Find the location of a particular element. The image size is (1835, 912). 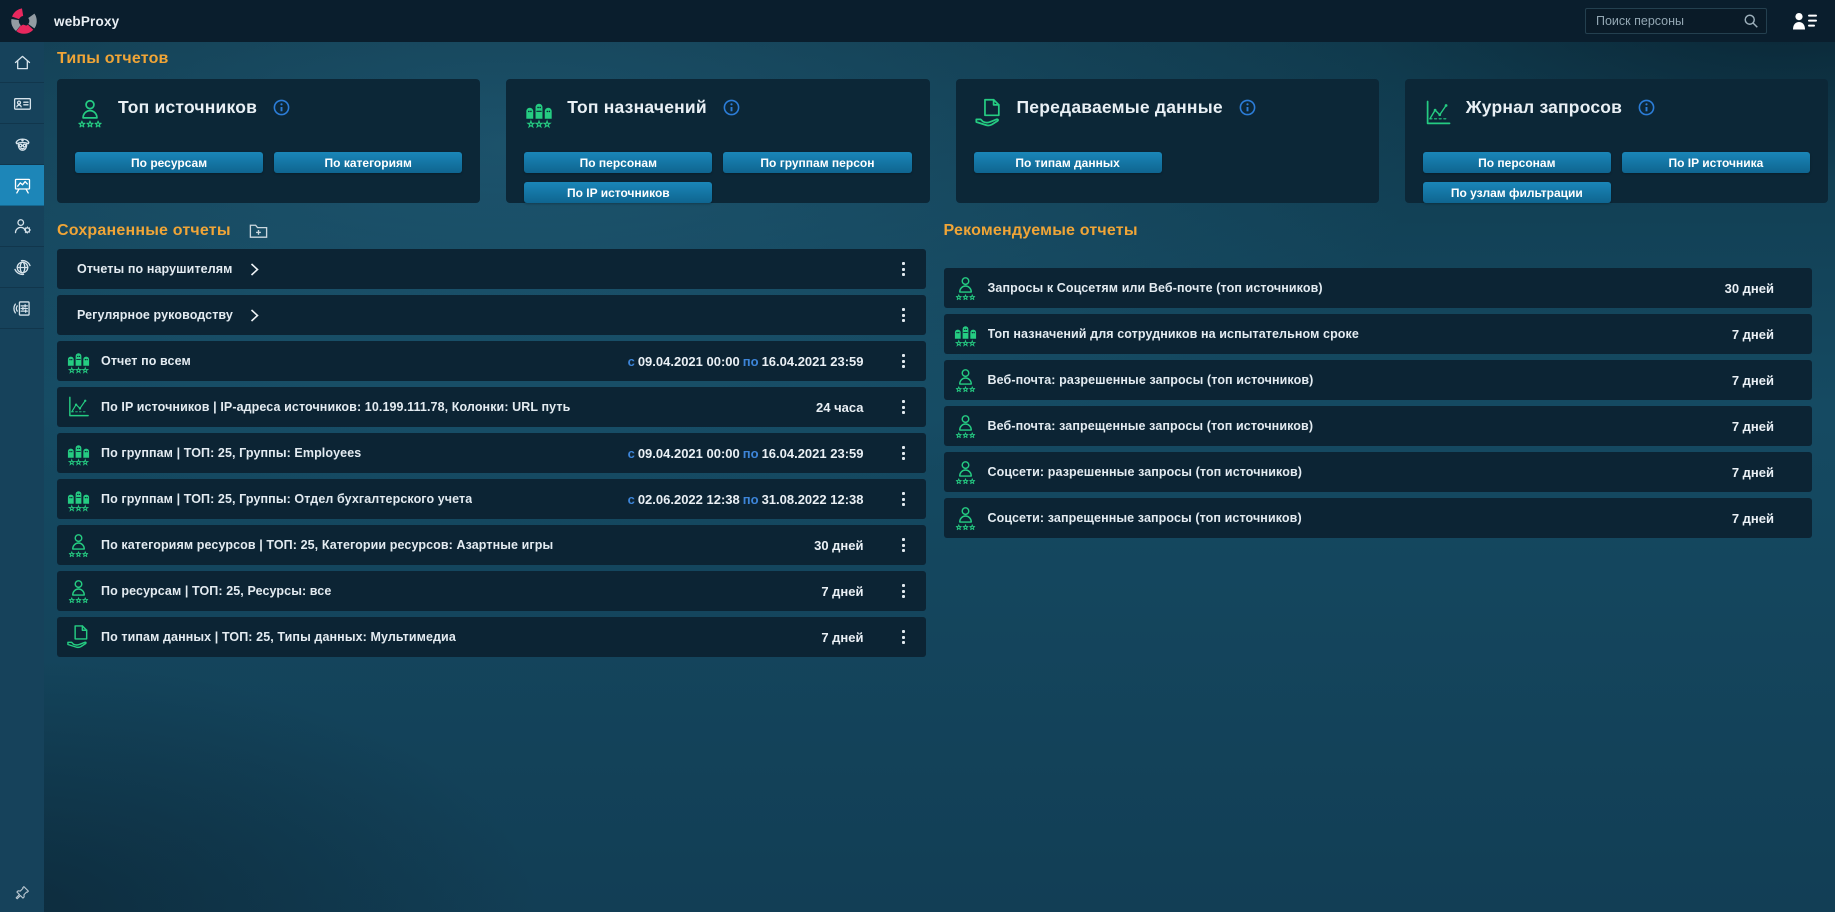

report-button: По ресурсам is located at coordinates (169, 162).